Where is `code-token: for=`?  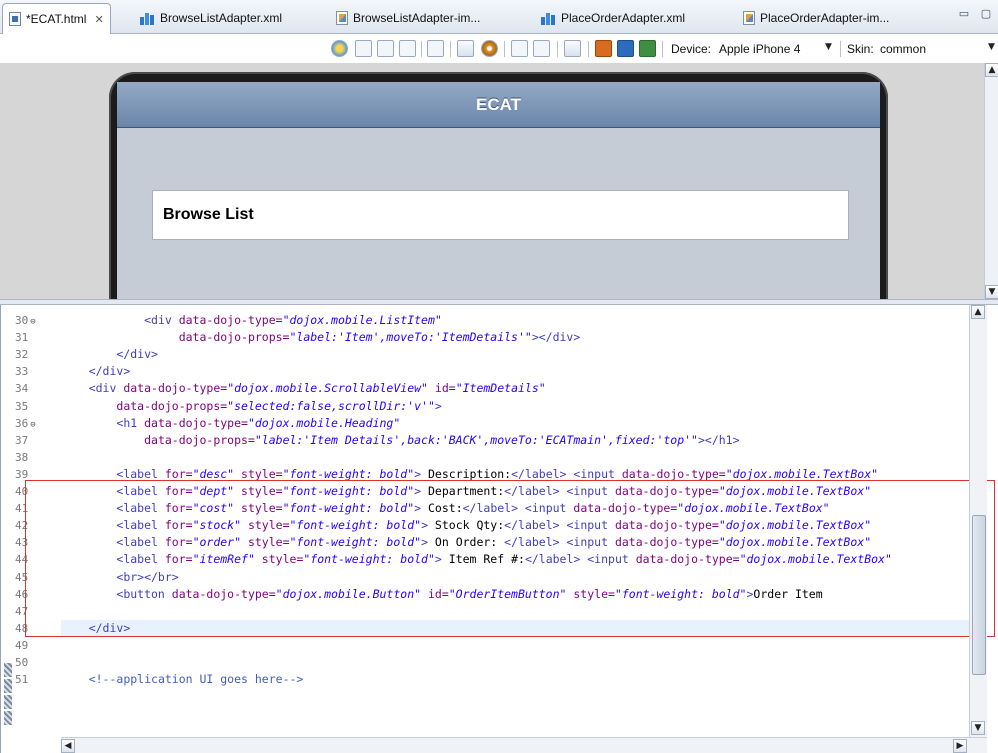
code-token: for= is located at coordinates (178, 542).